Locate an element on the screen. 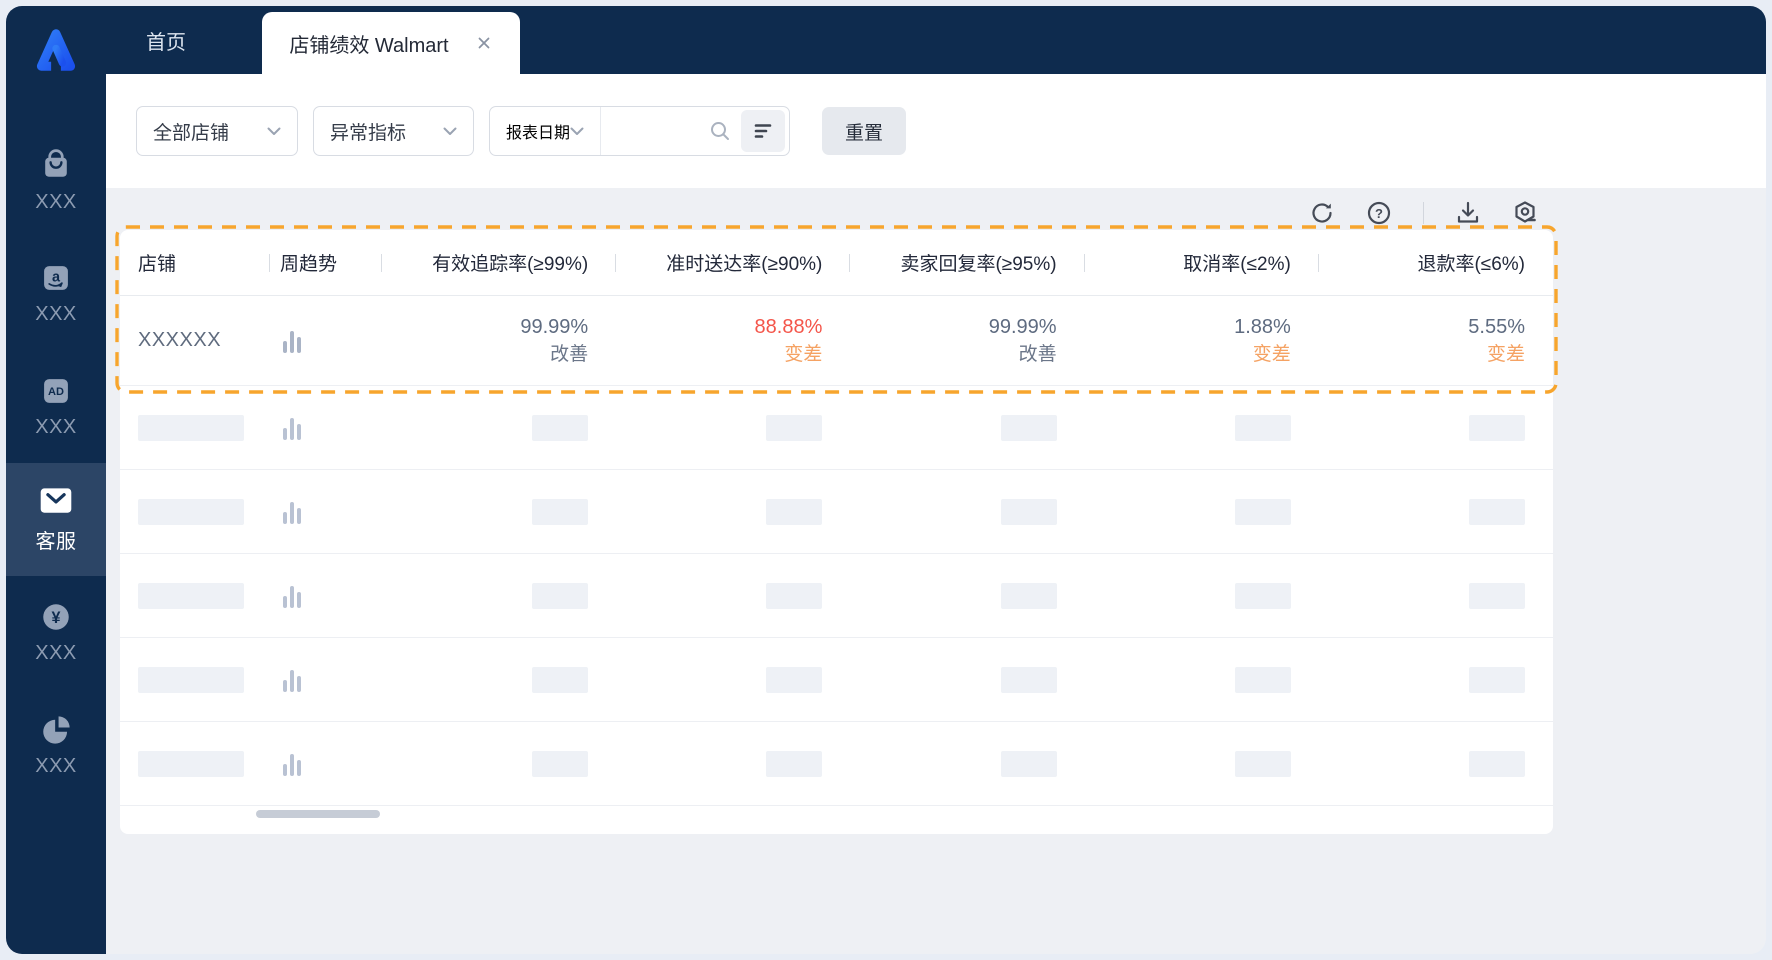  table-toolbar: ? is located at coordinates (829, 209).